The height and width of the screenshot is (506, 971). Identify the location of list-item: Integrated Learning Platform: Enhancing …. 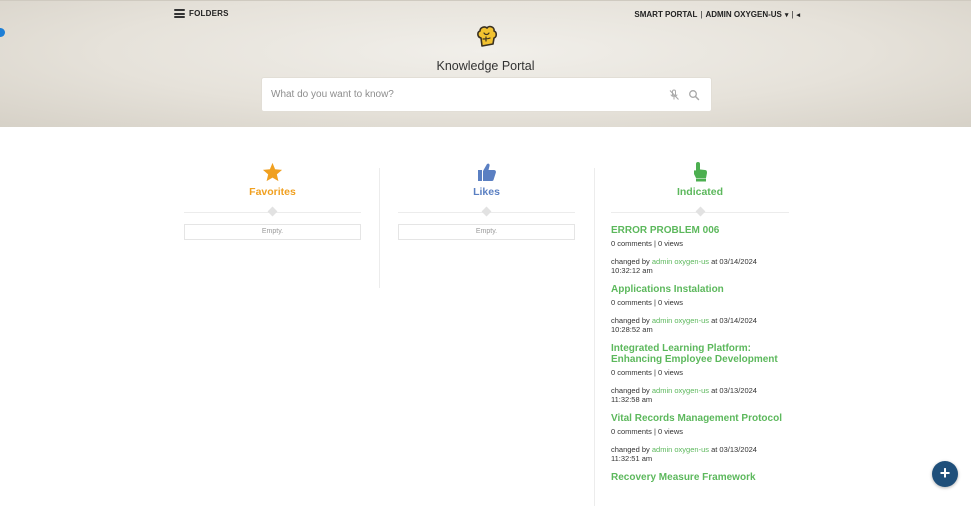
(700, 373).